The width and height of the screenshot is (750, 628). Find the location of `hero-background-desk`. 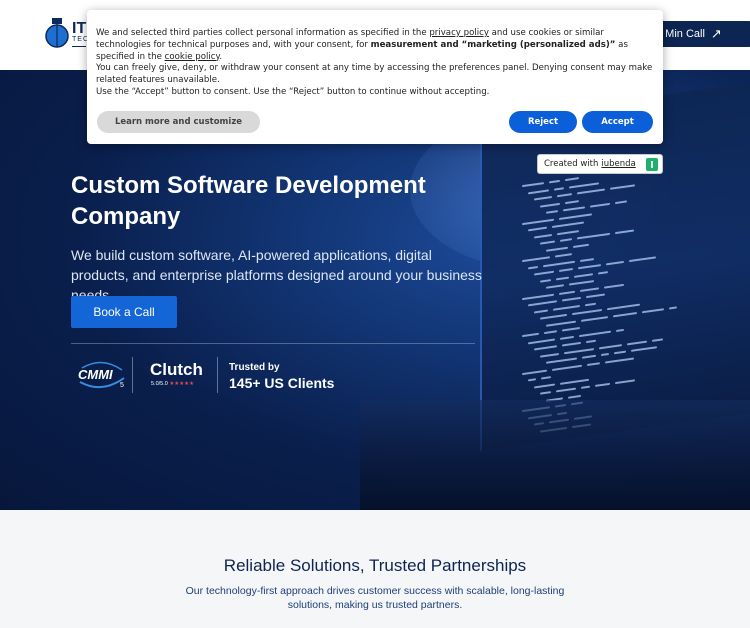

hero-background-desk is located at coordinates (555, 455).